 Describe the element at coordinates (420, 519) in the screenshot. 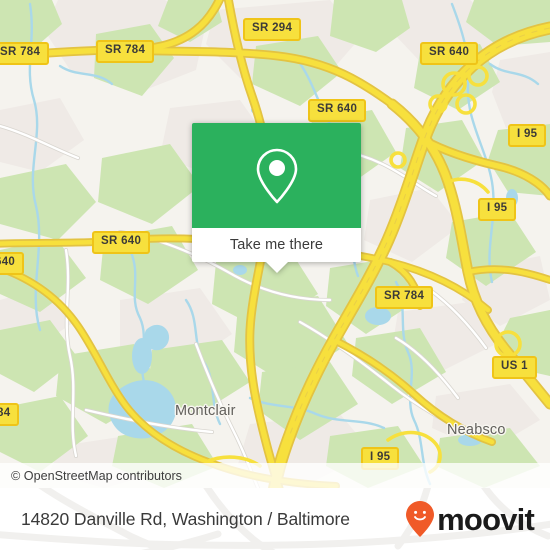

I see `moovit-smiley-pin-icon` at that location.